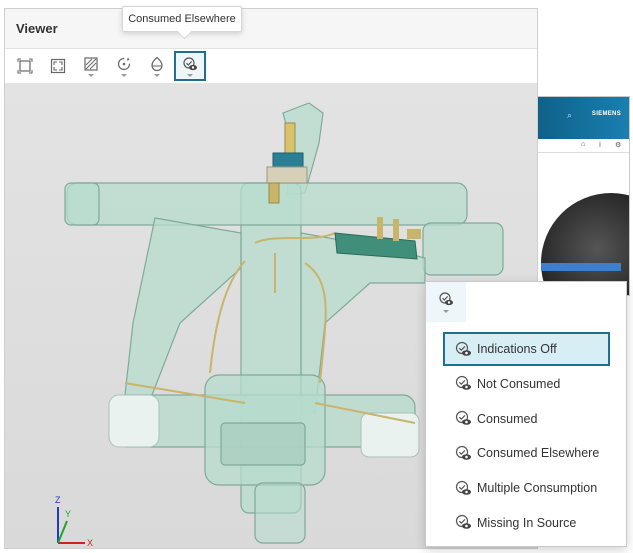 The width and height of the screenshot is (633, 553). I want to click on fullscreen-icon, so click(58, 66).